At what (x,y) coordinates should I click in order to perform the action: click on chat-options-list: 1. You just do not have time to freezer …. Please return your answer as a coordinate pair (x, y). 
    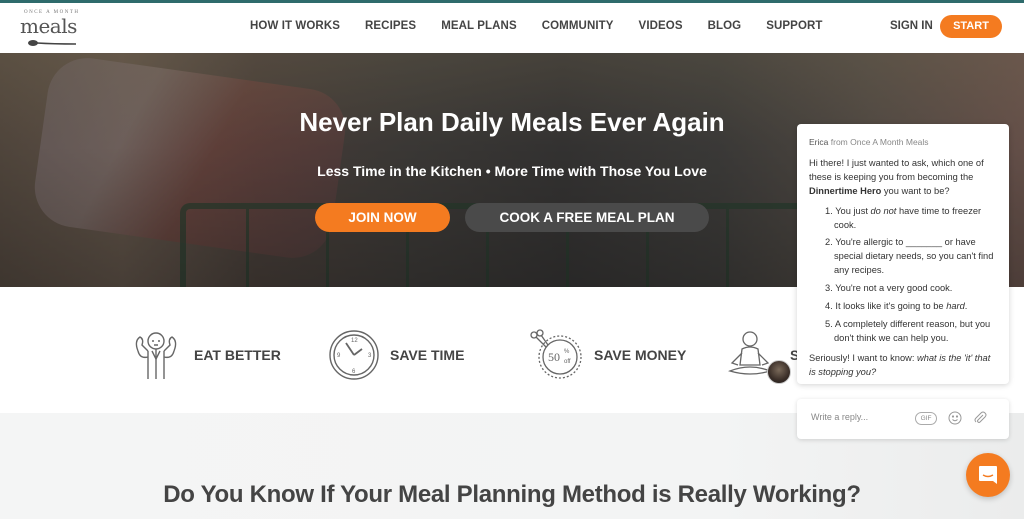
    Looking at the image, I should click on (903, 275).